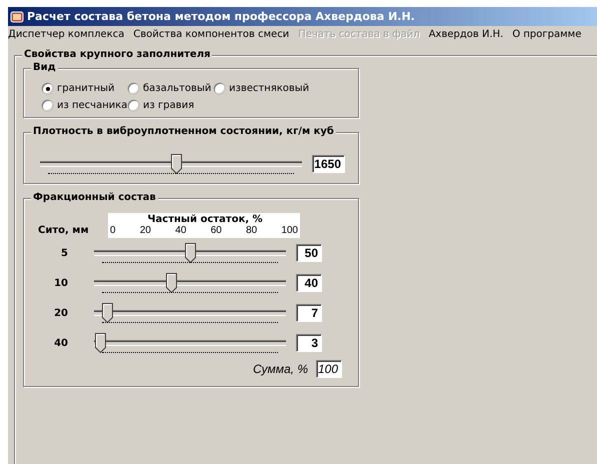 The height and width of the screenshot is (464, 597). Describe the element at coordinates (328, 164) in the screenshot. I see `value-field: 1650` at that location.